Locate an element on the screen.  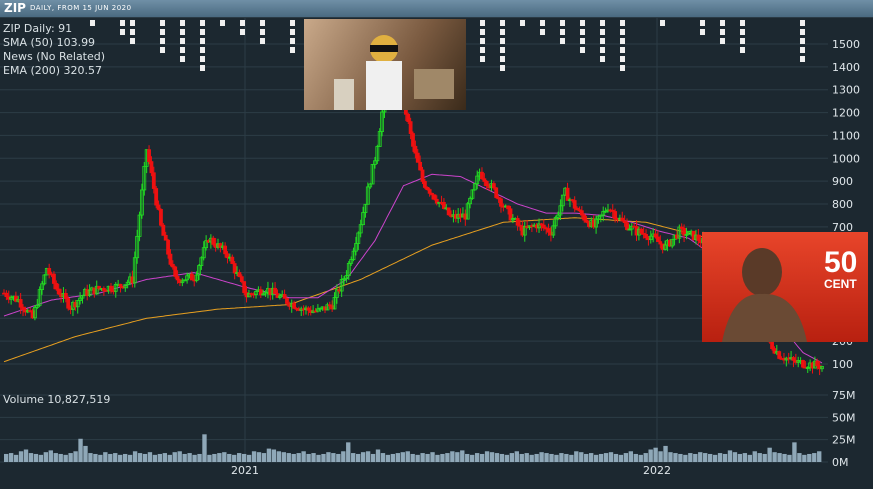
volume-tick-label: 75M is located at coordinates (844, 395).